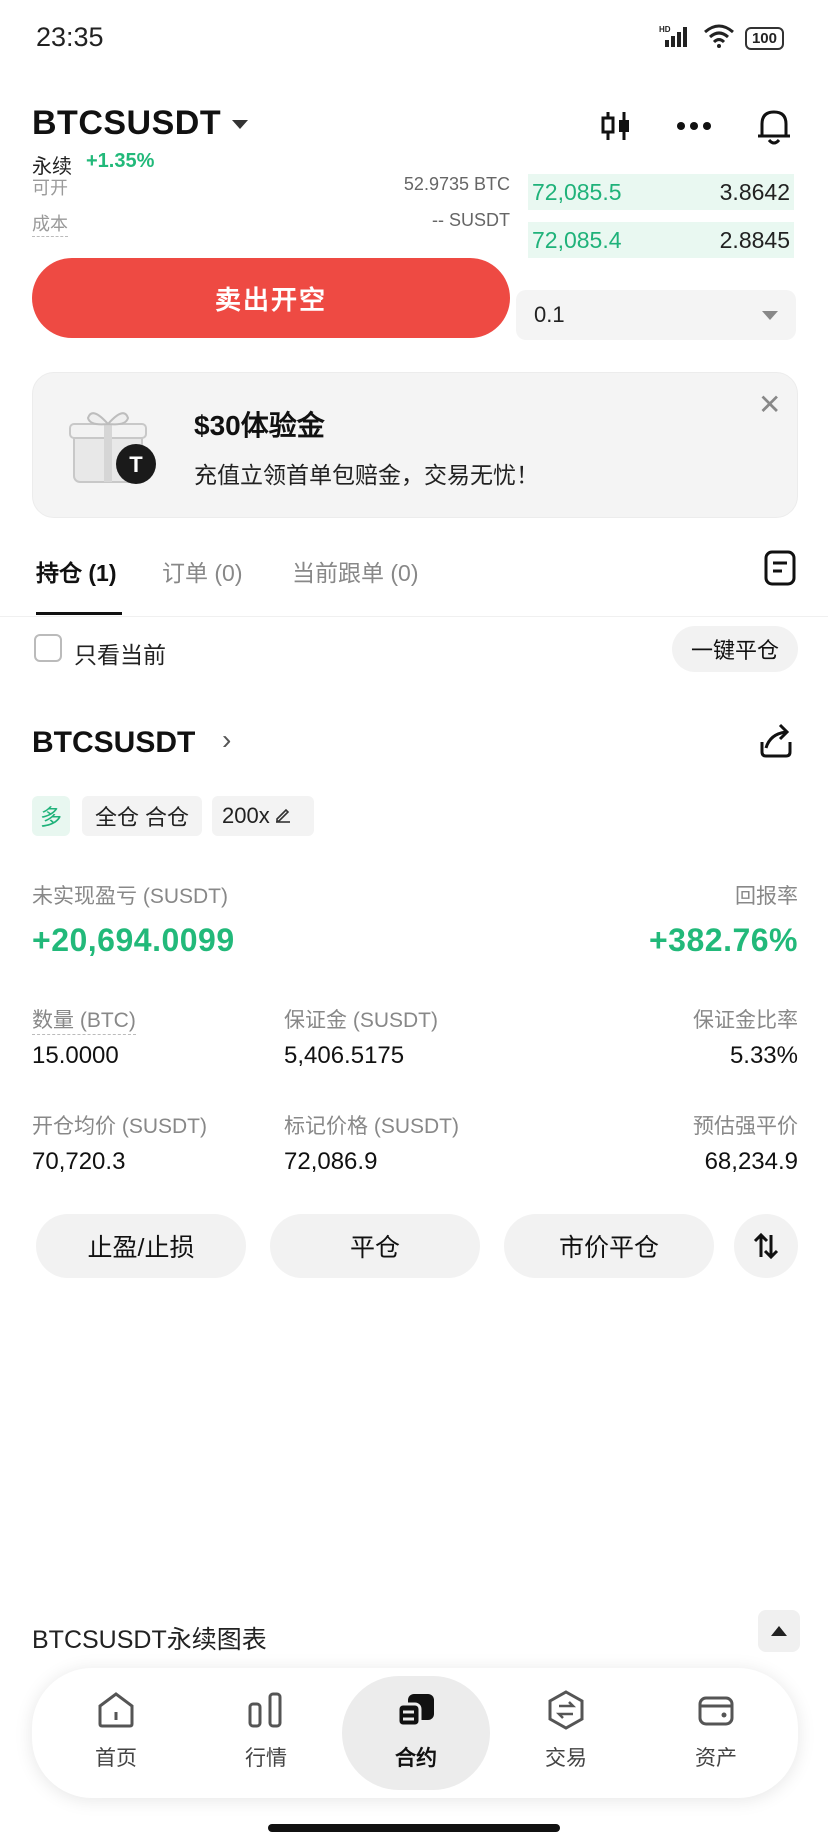 Image resolution: width=828 pixels, height=1840 pixels. I want to click on more-icon, so click(694, 126).